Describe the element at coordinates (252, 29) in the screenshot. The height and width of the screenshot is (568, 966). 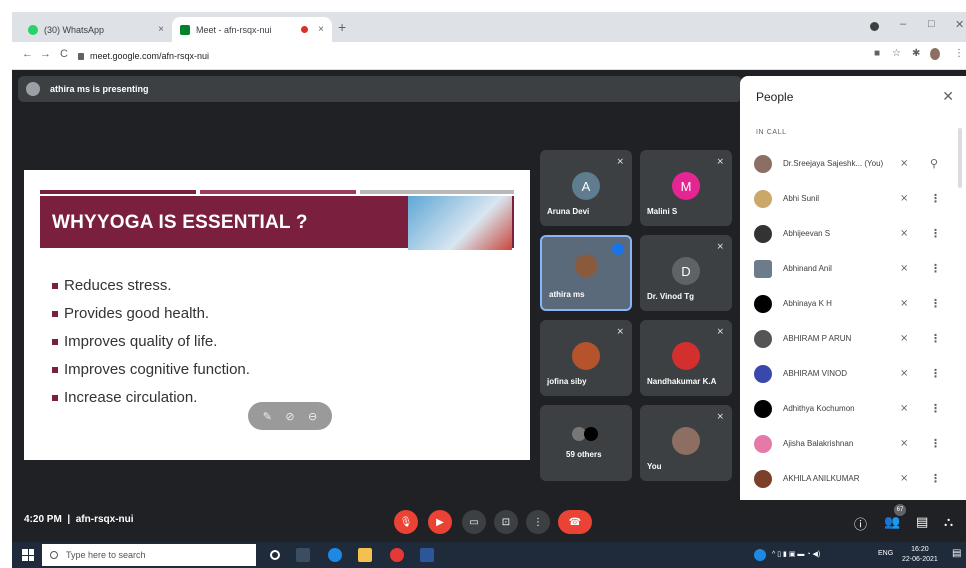
I see `tab-meet: Meet - afn-rsqx-nui ×` at that location.